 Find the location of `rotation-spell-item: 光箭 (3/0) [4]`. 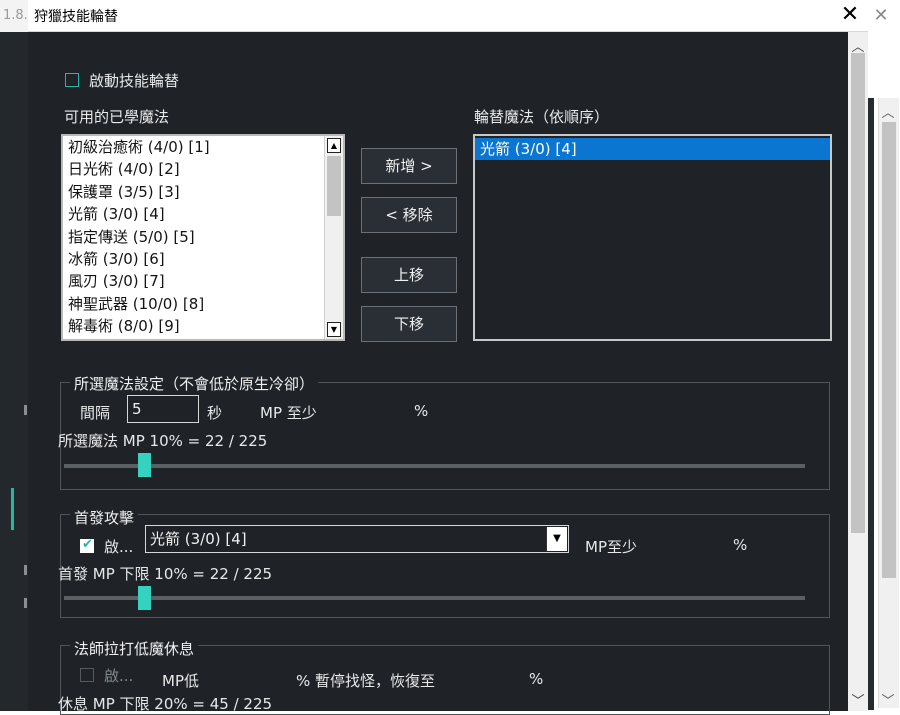

rotation-spell-item: 光箭 (3/0) [4] is located at coordinates (652, 149).